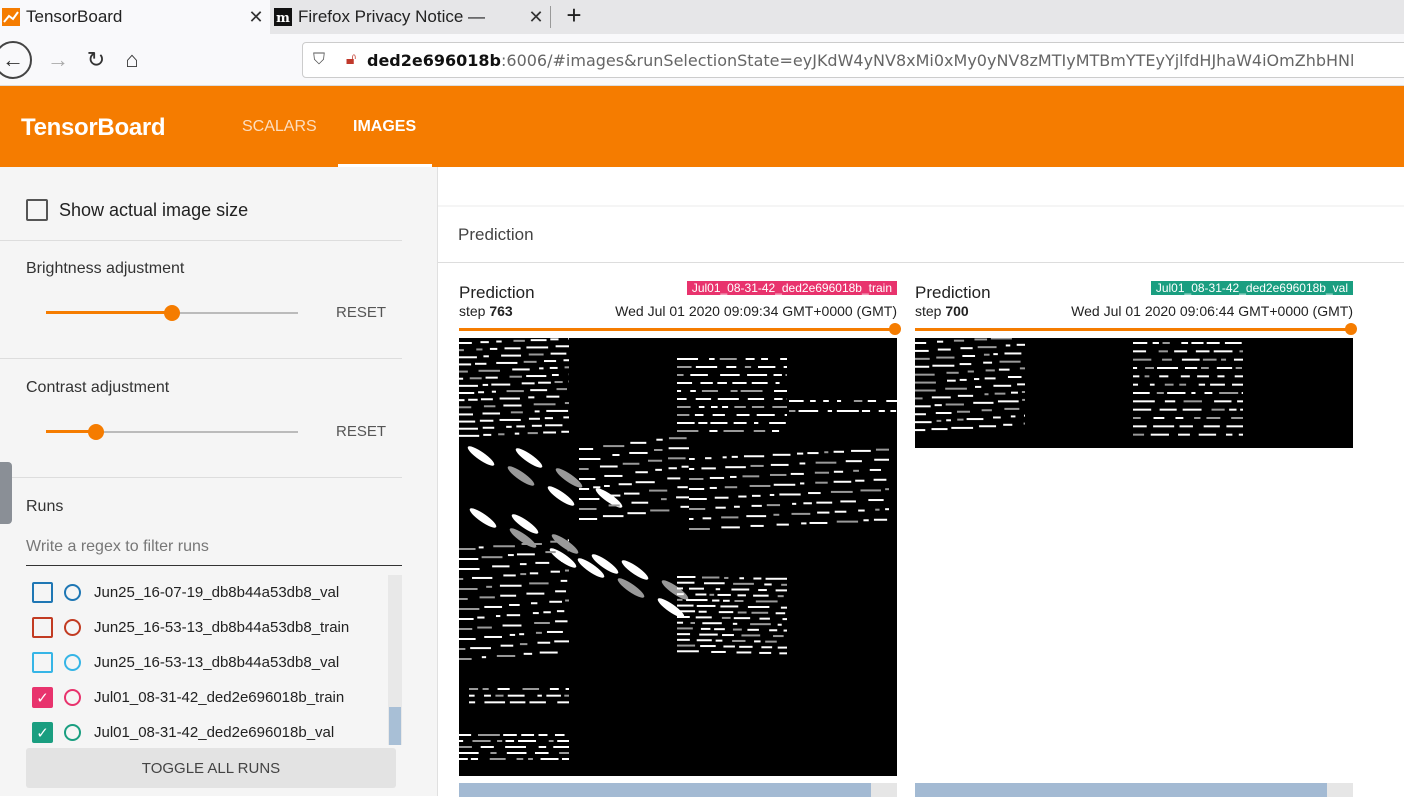 The image size is (1404, 797). I want to click on show-actual-size-label: Show actual image size, so click(153, 210).